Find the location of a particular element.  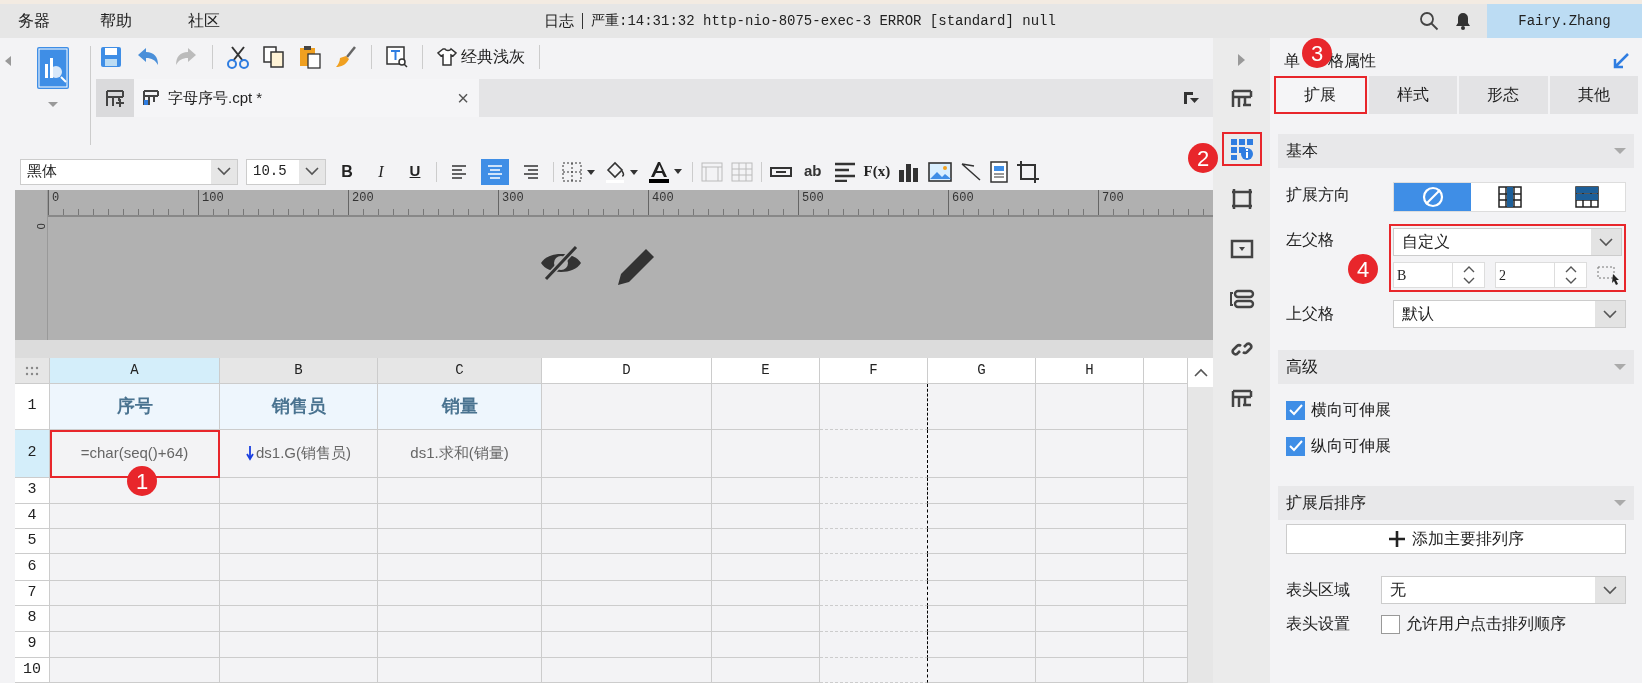

log-label: 日志 is located at coordinates (559, 21).